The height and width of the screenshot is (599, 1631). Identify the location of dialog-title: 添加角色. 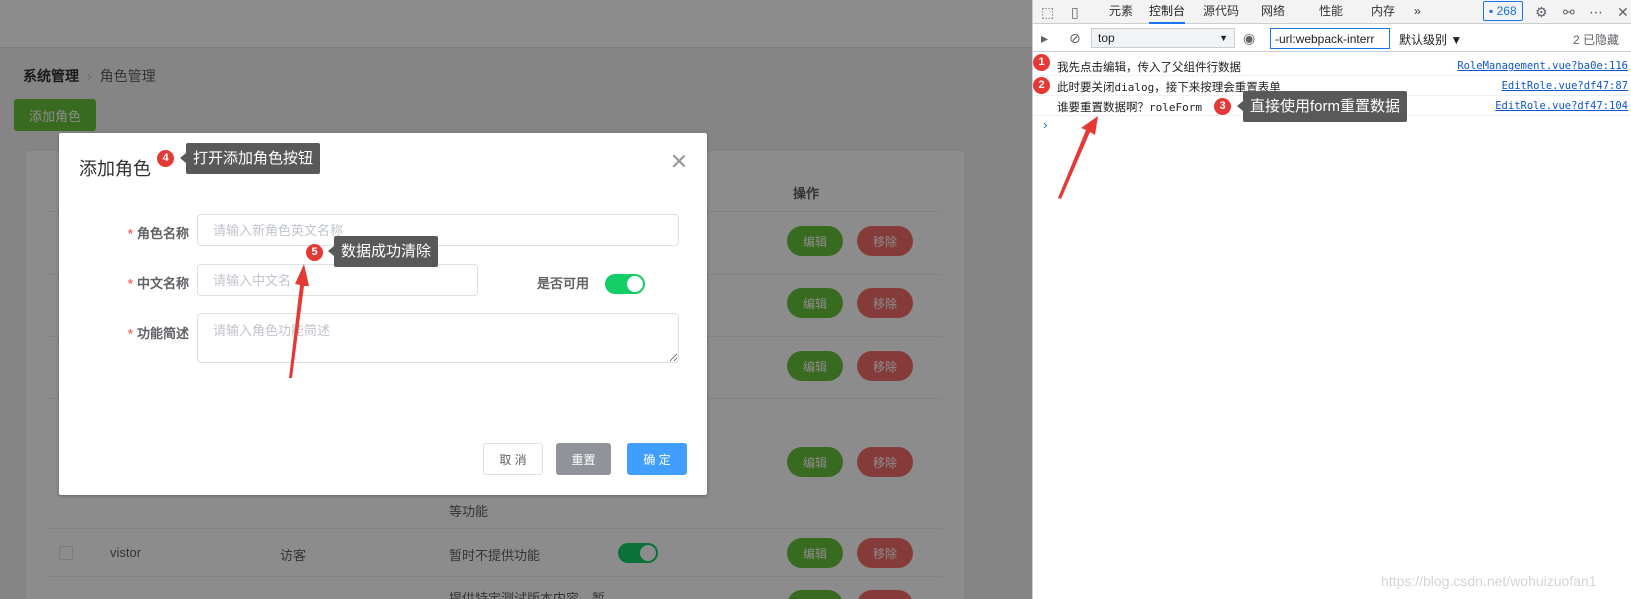
(115, 169).